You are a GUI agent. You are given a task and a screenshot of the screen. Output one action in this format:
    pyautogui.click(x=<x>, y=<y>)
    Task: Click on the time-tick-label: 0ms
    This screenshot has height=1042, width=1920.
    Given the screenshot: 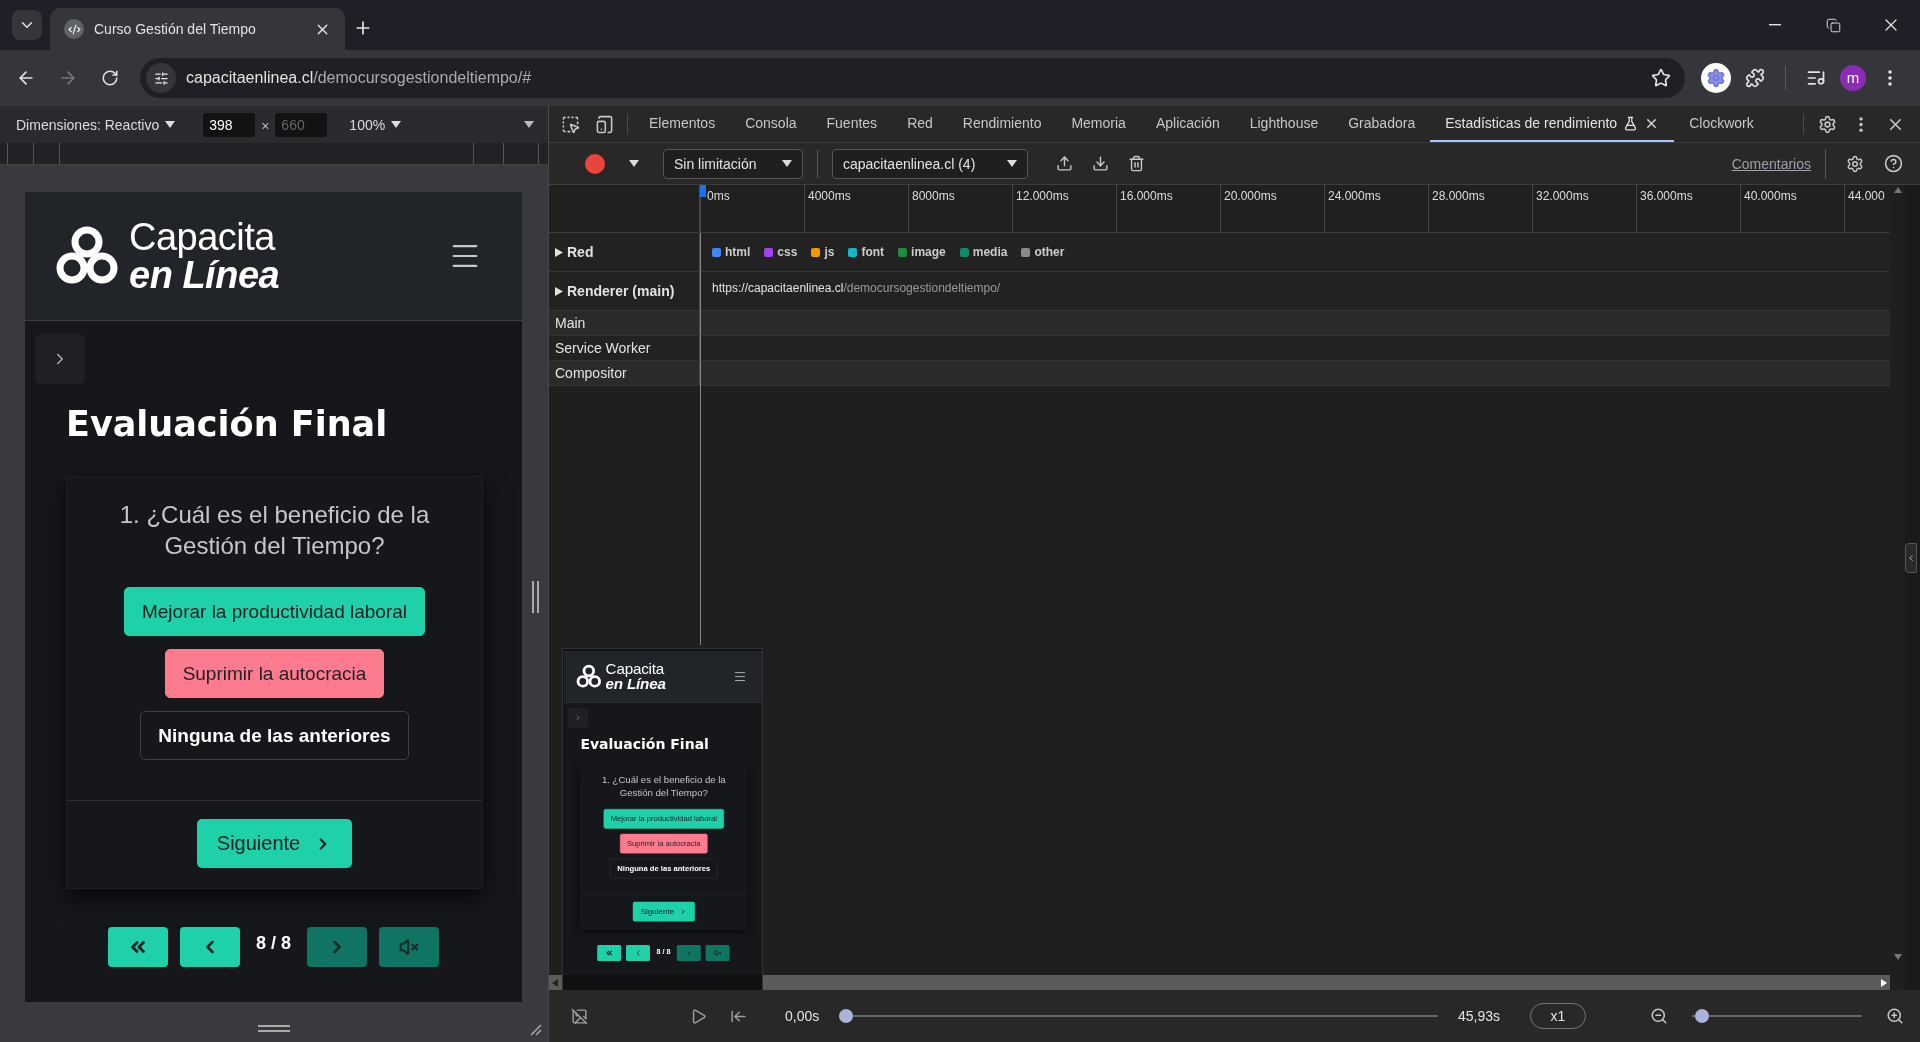 What is the action you would take?
    pyautogui.click(x=718, y=196)
    